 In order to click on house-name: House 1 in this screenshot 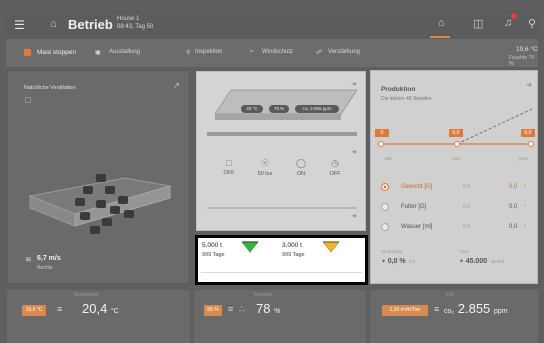, I will do `click(128, 19)`.